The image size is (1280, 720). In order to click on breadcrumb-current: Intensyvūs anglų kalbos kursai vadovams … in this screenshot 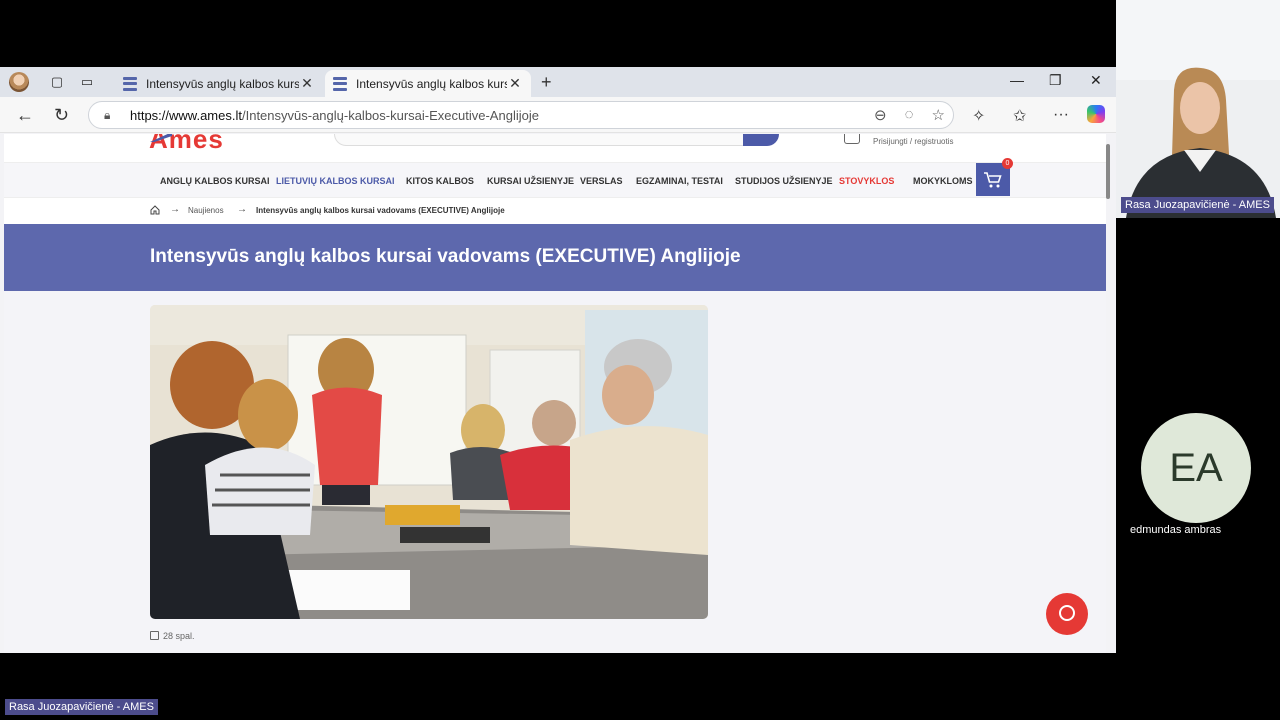, I will do `click(380, 210)`.